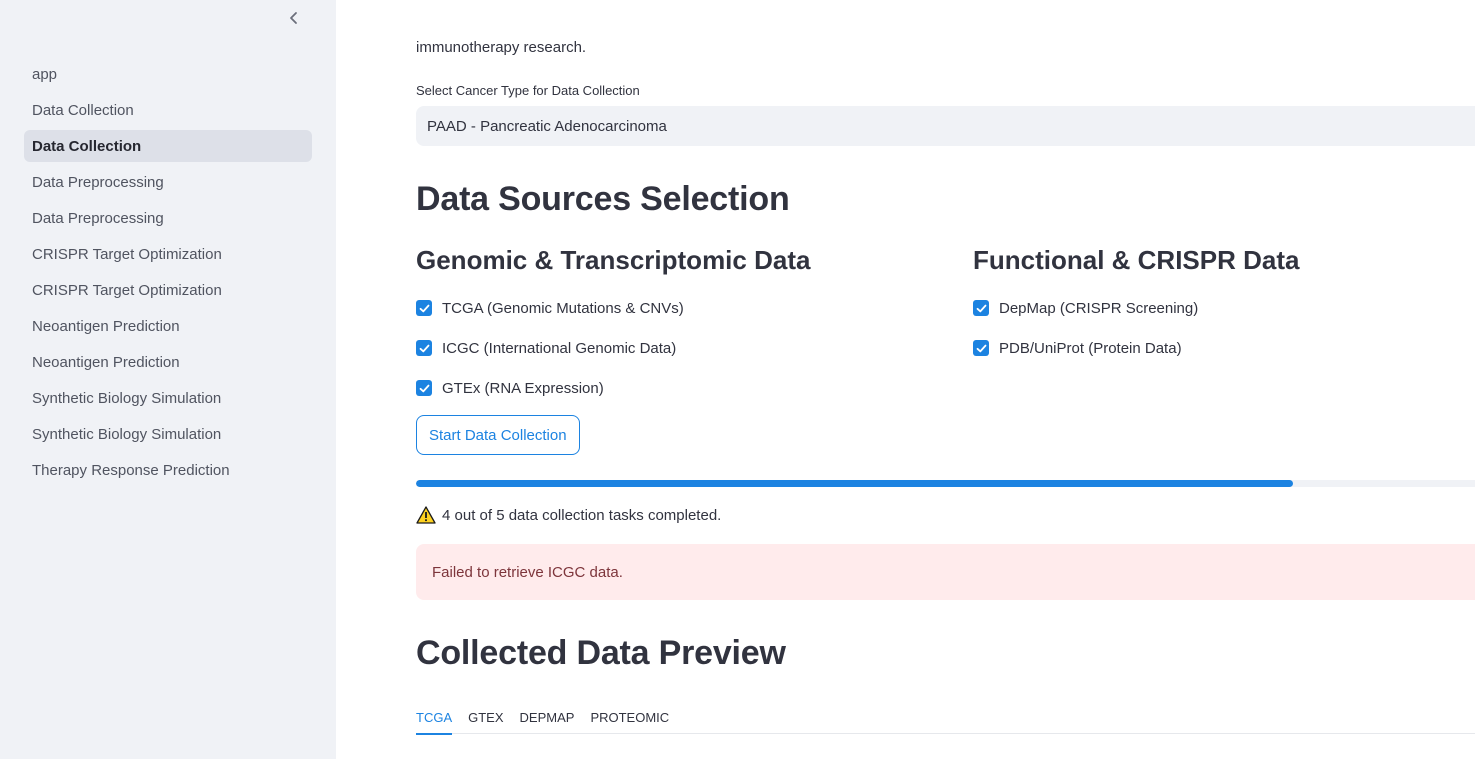  What do you see at coordinates (168, 398) in the screenshot?
I see `sidebar-item-synthetic-biology-simulation: Synthetic Biology Simulation` at bounding box center [168, 398].